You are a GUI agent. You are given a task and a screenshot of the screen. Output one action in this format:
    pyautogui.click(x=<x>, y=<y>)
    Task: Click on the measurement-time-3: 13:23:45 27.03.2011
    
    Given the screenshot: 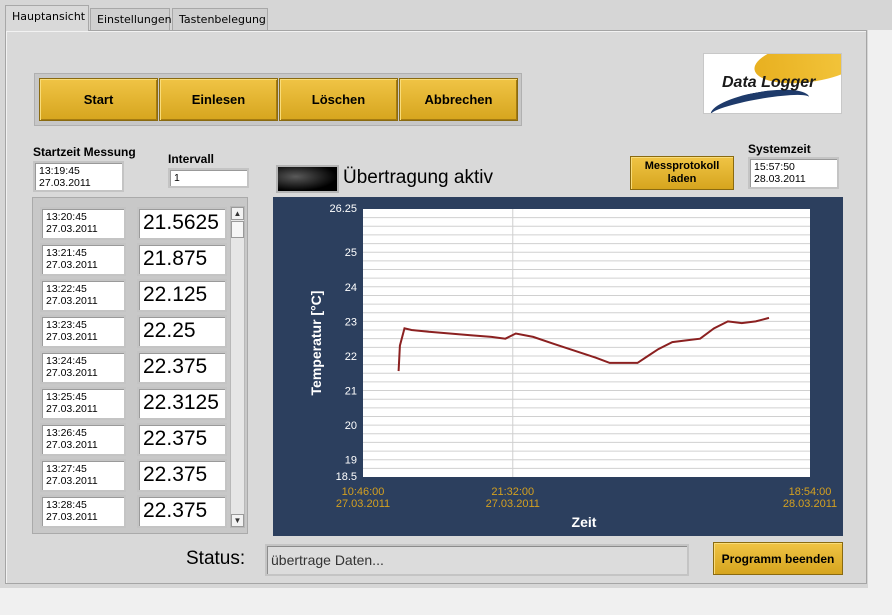 What is the action you would take?
    pyautogui.click(x=83, y=331)
    